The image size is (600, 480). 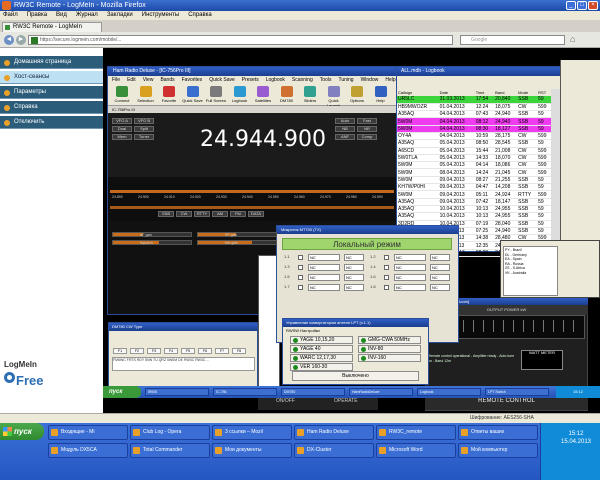 I want to click on remote-task-button: LPT Switch, so click(x=517, y=392).